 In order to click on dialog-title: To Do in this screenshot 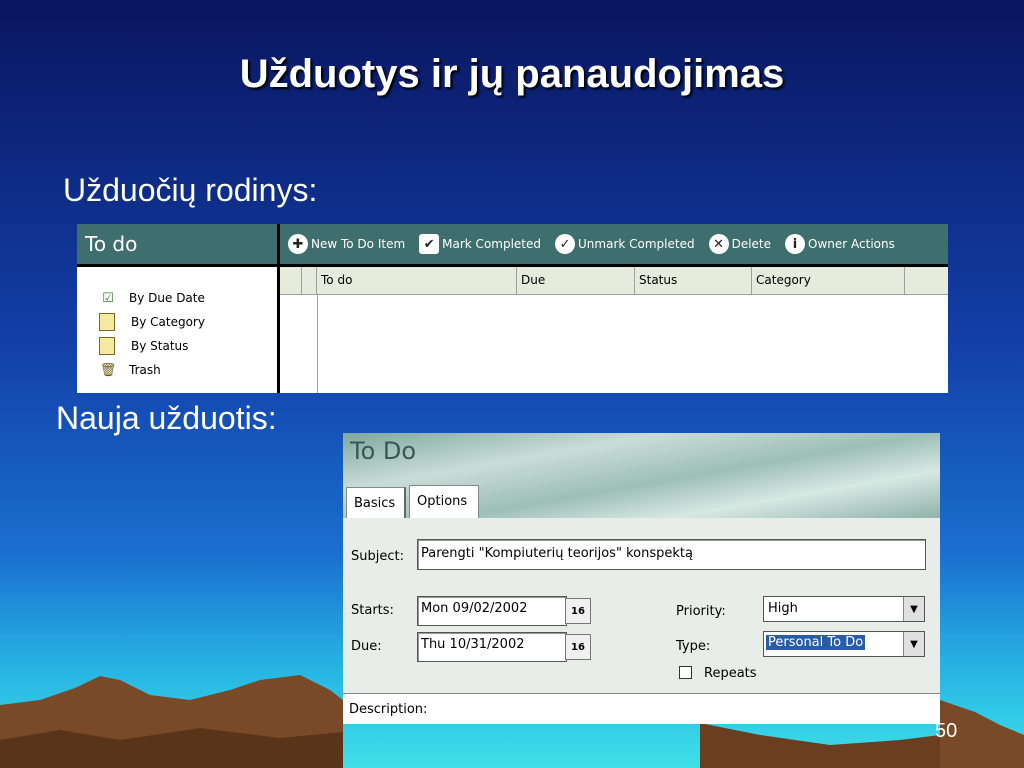, I will do `click(383, 451)`.